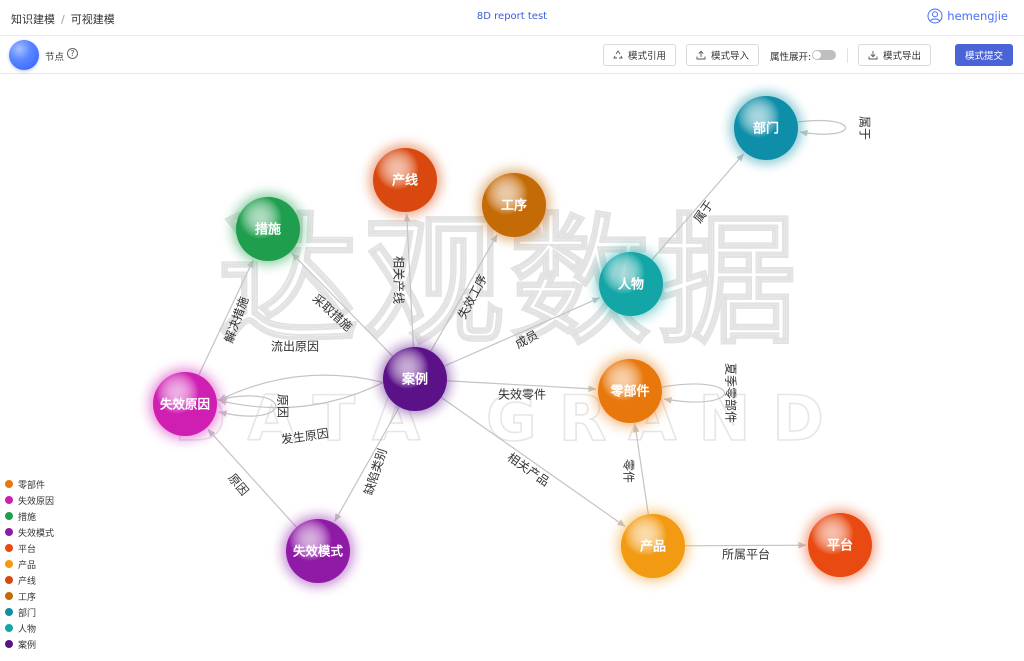  Describe the element at coordinates (618, 54) in the screenshot. I see `recycle-icon` at that location.